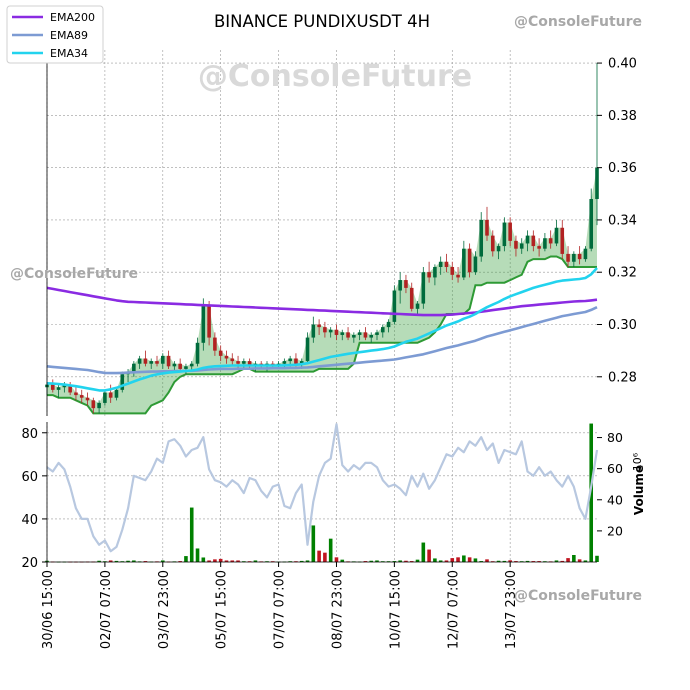 The height and width of the screenshot is (690, 690). I want to click on legend-label-ema34: EMA34, so click(69, 53).